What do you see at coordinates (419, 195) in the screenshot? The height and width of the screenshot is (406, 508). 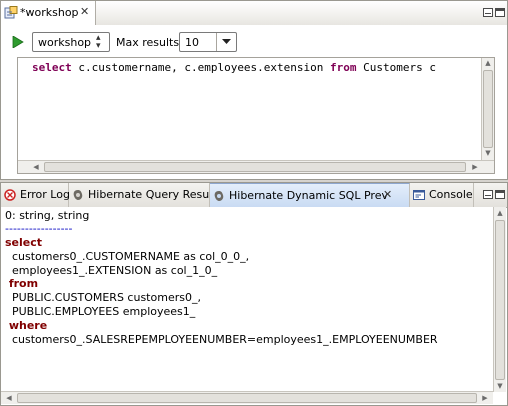 I see `console-icon` at bounding box center [419, 195].